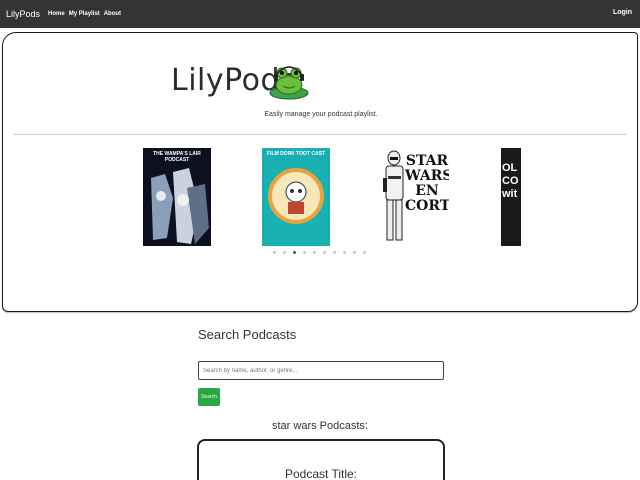 The height and width of the screenshot is (480, 640). I want to click on wampa-lair-title: THE WAMPA'S LAIR PODCAST, so click(177, 157).